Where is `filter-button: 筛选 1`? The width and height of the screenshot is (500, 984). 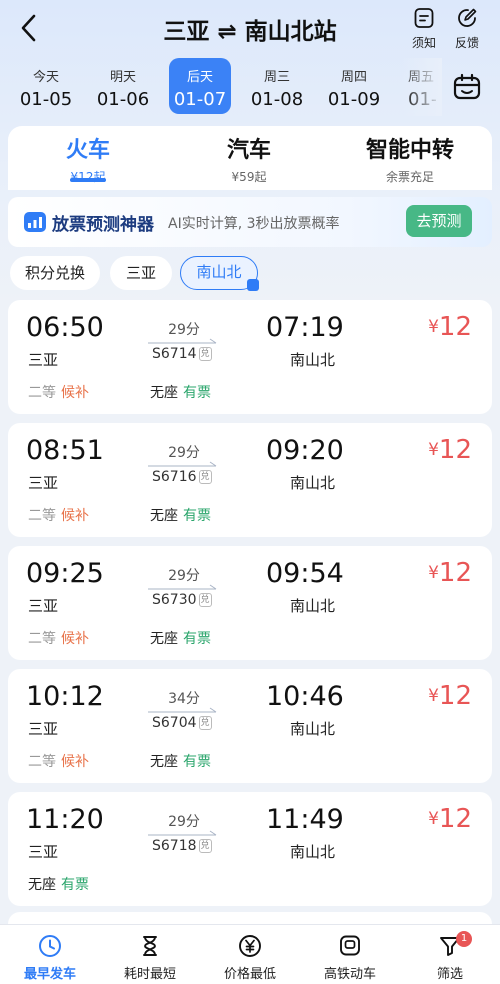 filter-button: 筛选 1 is located at coordinates (450, 956).